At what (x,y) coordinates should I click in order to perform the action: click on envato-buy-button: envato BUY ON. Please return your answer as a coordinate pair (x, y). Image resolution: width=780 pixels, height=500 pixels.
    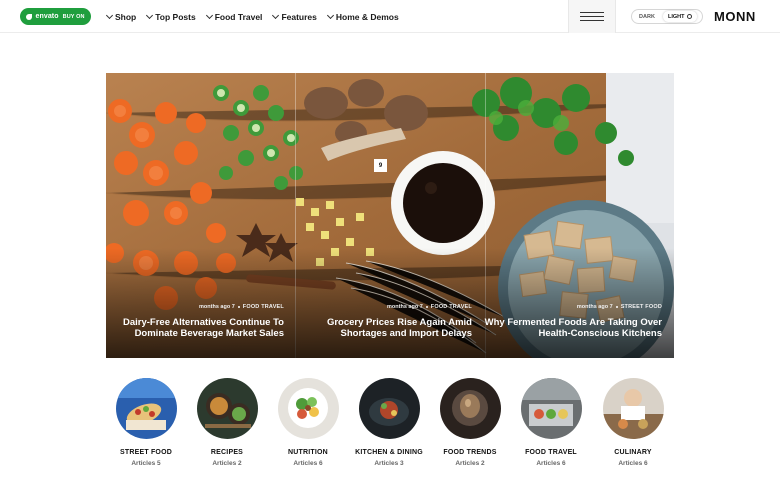
    Looking at the image, I should click on (55, 16).